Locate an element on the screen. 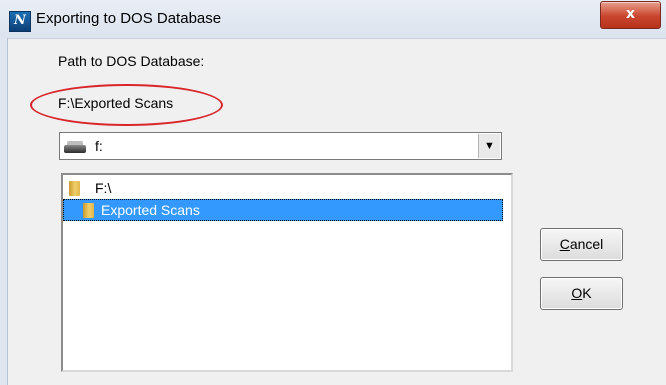 The width and height of the screenshot is (666, 385). drive-select: f: ▼ is located at coordinates (280, 146).